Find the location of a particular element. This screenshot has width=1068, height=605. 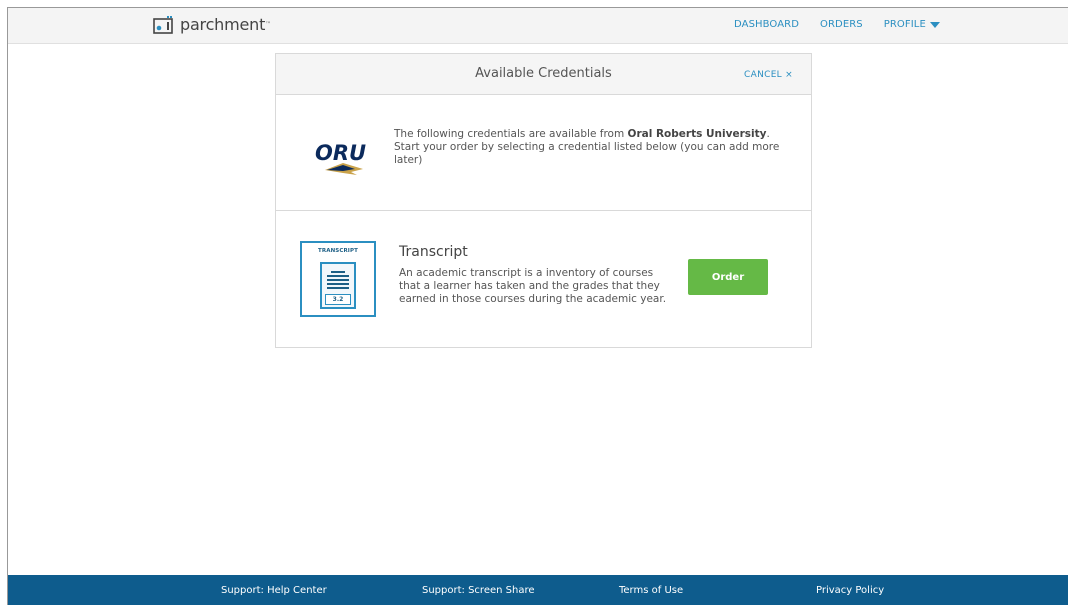

school-name: Oral Roberts University is located at coordinates (697, 134).